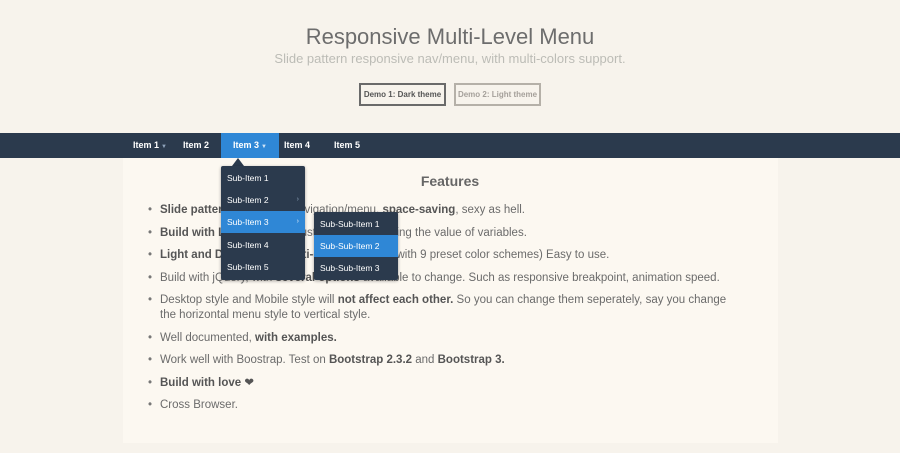 This screenshot has height=453, width=900. Describe the element at coordinates (146, 145) in the screenshot. I see `nav-item-label: Item 1` at that location.